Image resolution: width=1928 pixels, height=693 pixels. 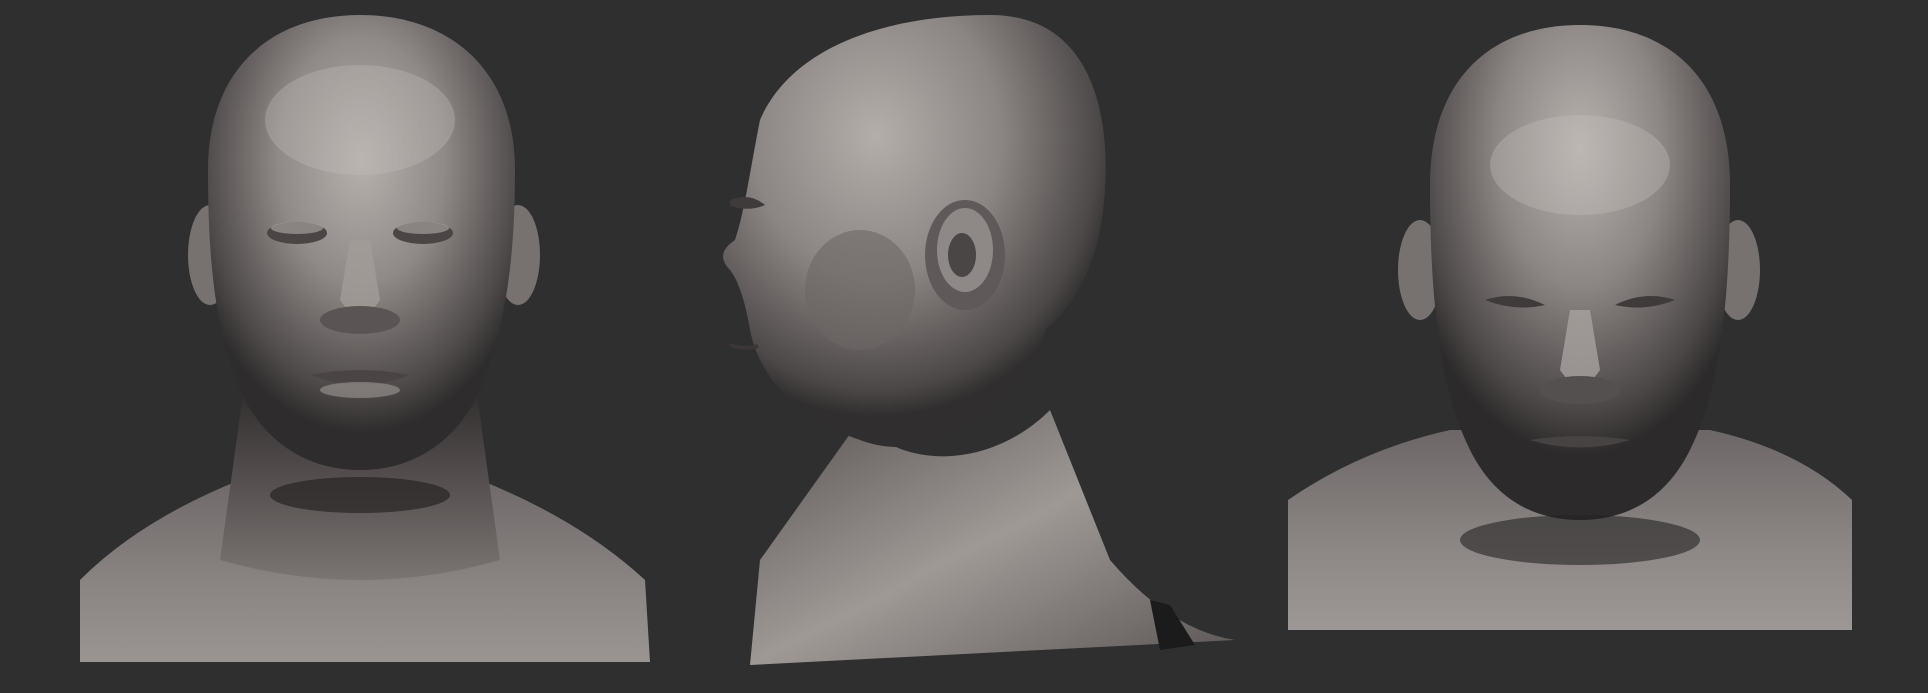 I want to click on head-shape, so click(x=914, y=231).